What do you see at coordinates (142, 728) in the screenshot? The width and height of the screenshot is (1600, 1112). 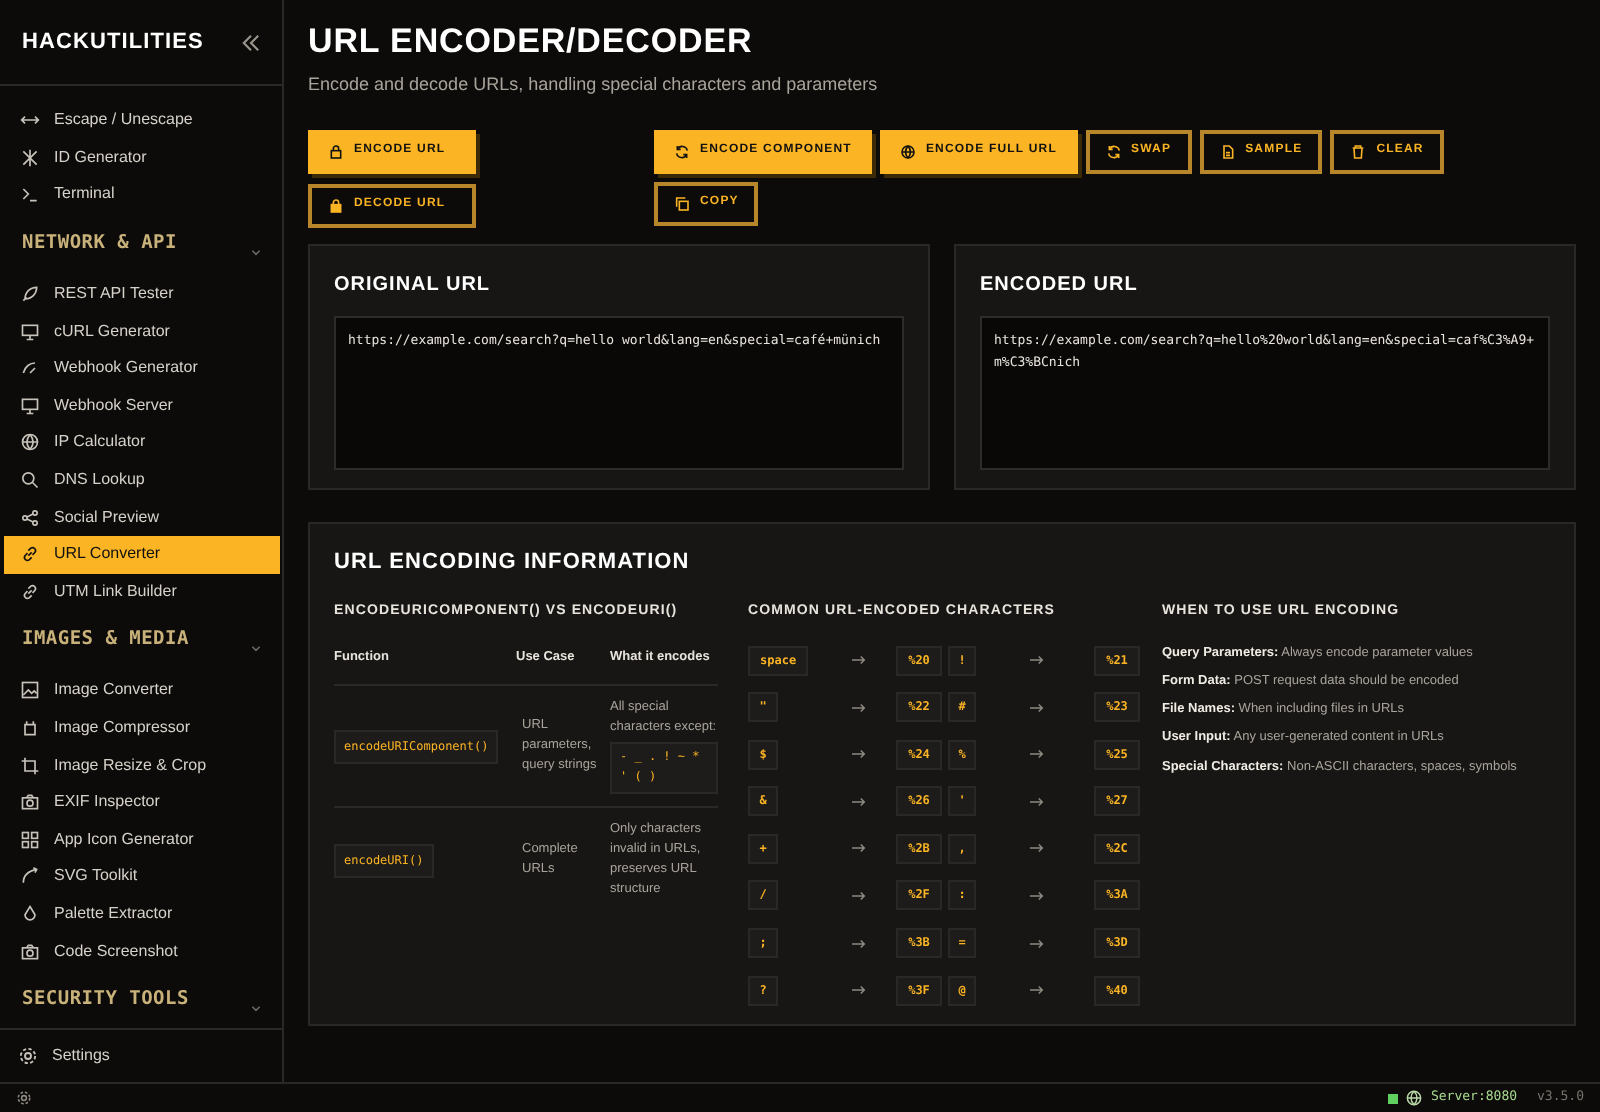 I see `sidebar-item: Image Compressor` at bounding box center [142, 728].